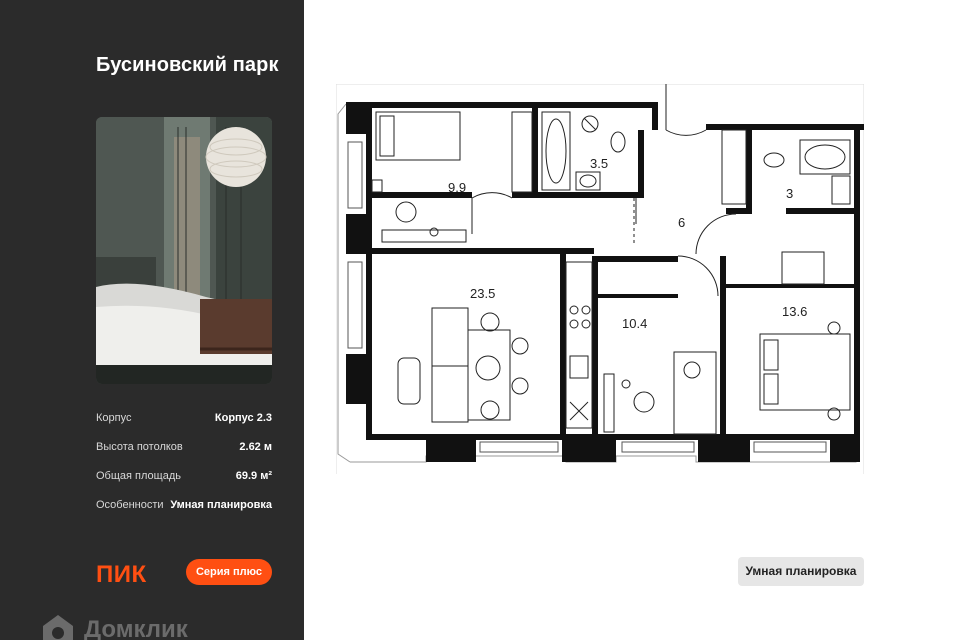  Describe the element at coordinates (599, 163) in the screenshot. I see `room-area-3-5: 3.5` at that location.